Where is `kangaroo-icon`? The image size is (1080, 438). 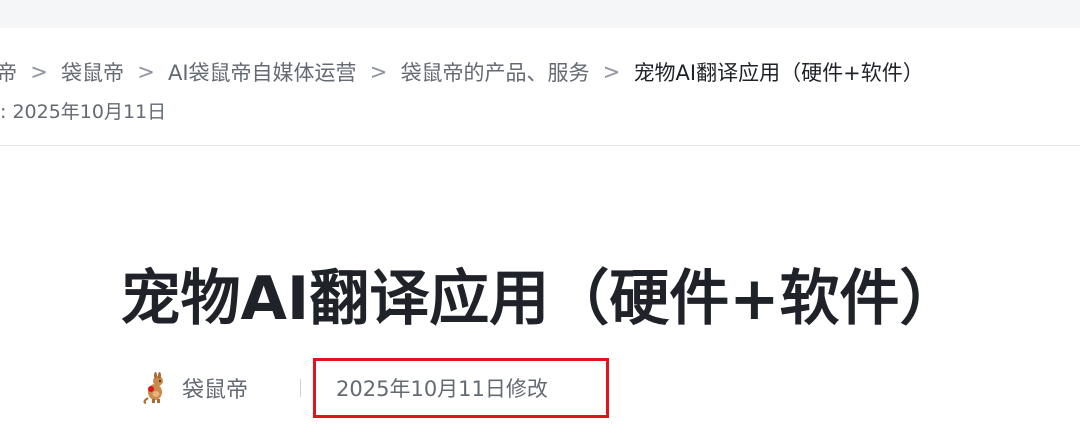
kangaroo-icon is located at coordinates (156, 388).